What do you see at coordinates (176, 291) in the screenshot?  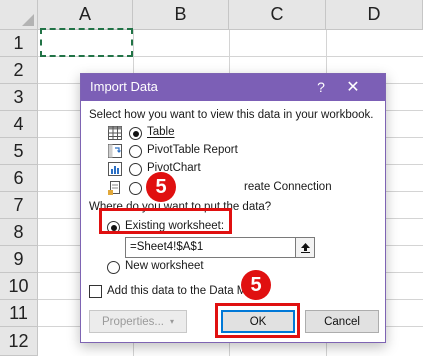 I see `data-model-label: Add this data to the Data M` at bounding box center [176, 291].